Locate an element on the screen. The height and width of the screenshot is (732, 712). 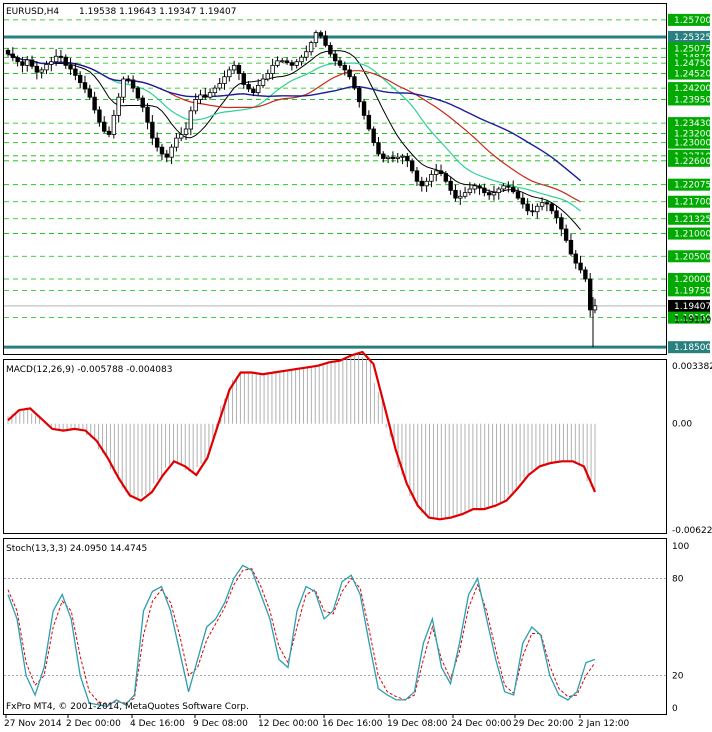
price-tag-text-7: 1.23950 is located at coordinates (692, 100).